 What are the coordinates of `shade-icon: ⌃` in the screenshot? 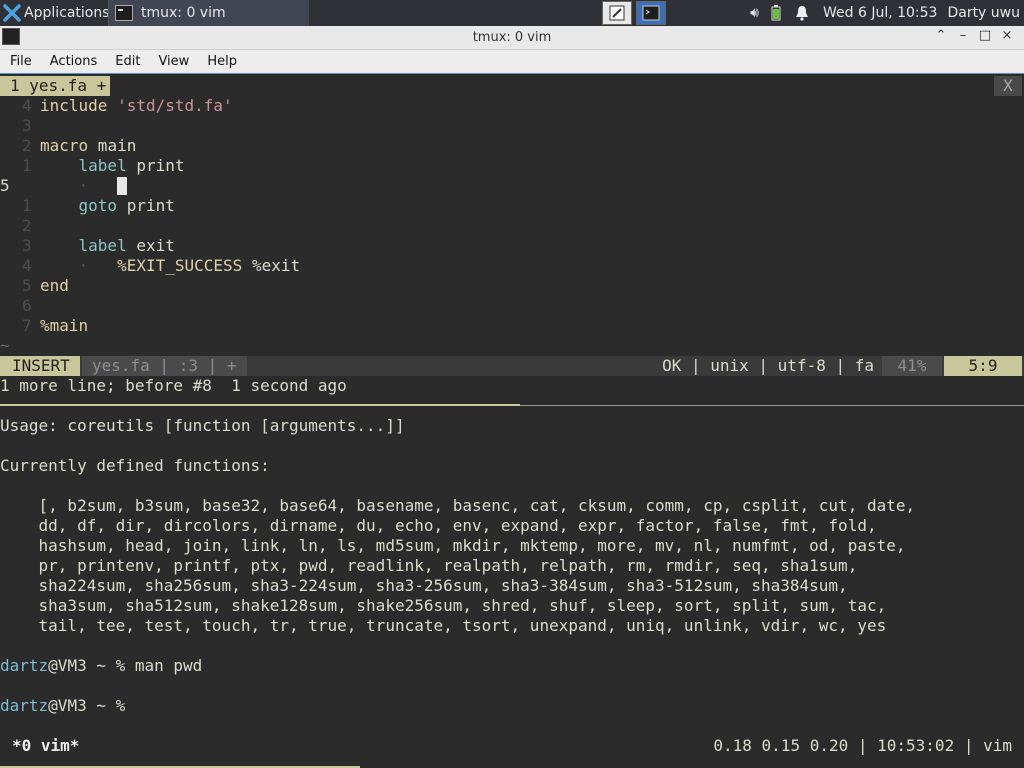 It's located at (941, 37).